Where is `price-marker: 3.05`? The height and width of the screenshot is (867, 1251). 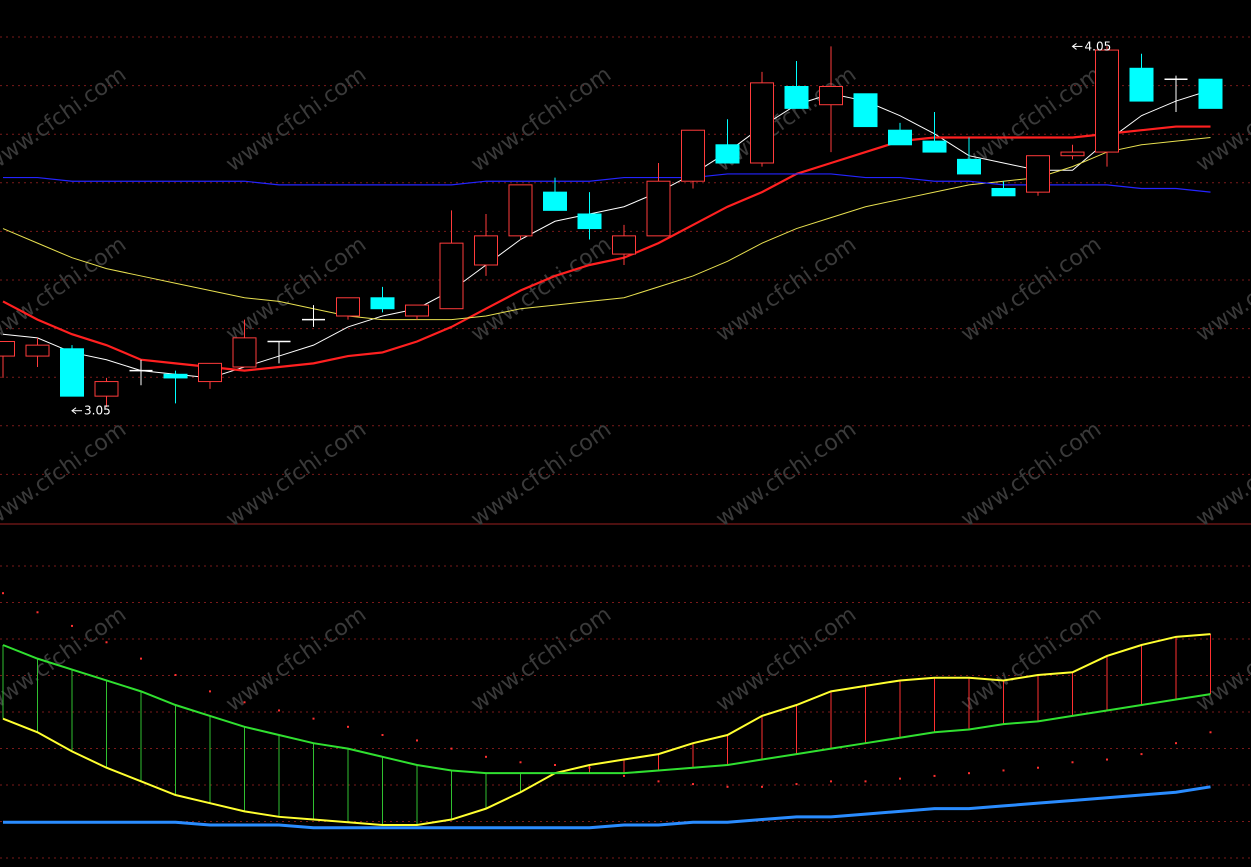 price-marker: 3.05 is located at coordinates (91, 411).